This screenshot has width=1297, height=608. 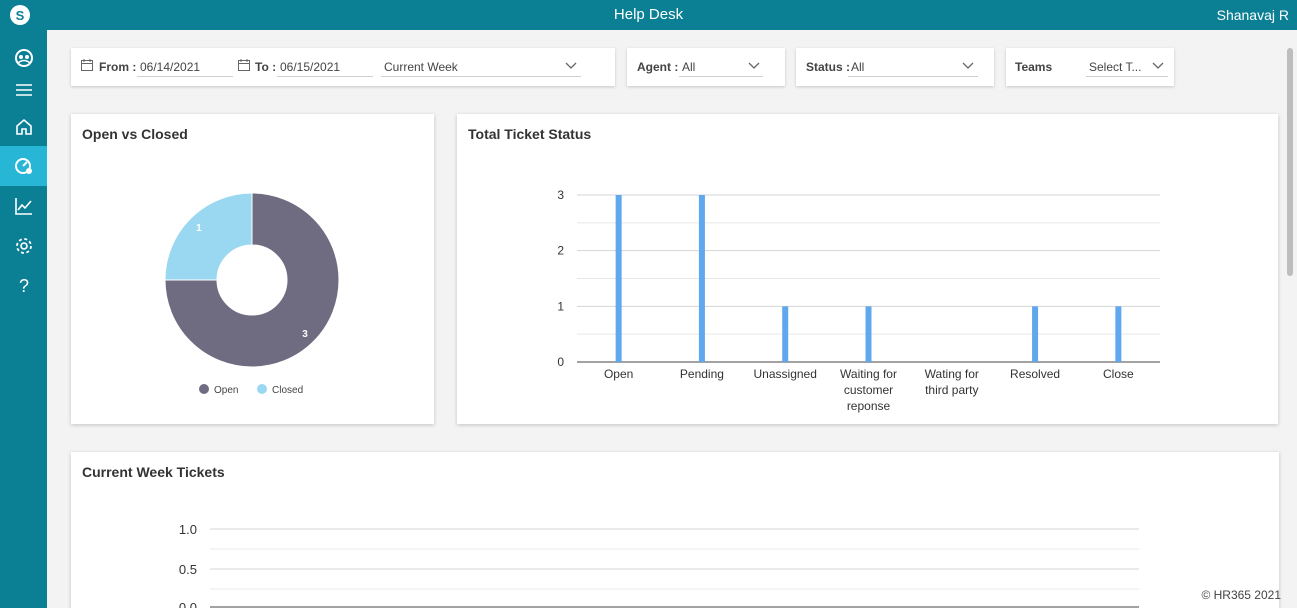 I want to click on y-tick-label: 1.0, so click(x=188, y=529).